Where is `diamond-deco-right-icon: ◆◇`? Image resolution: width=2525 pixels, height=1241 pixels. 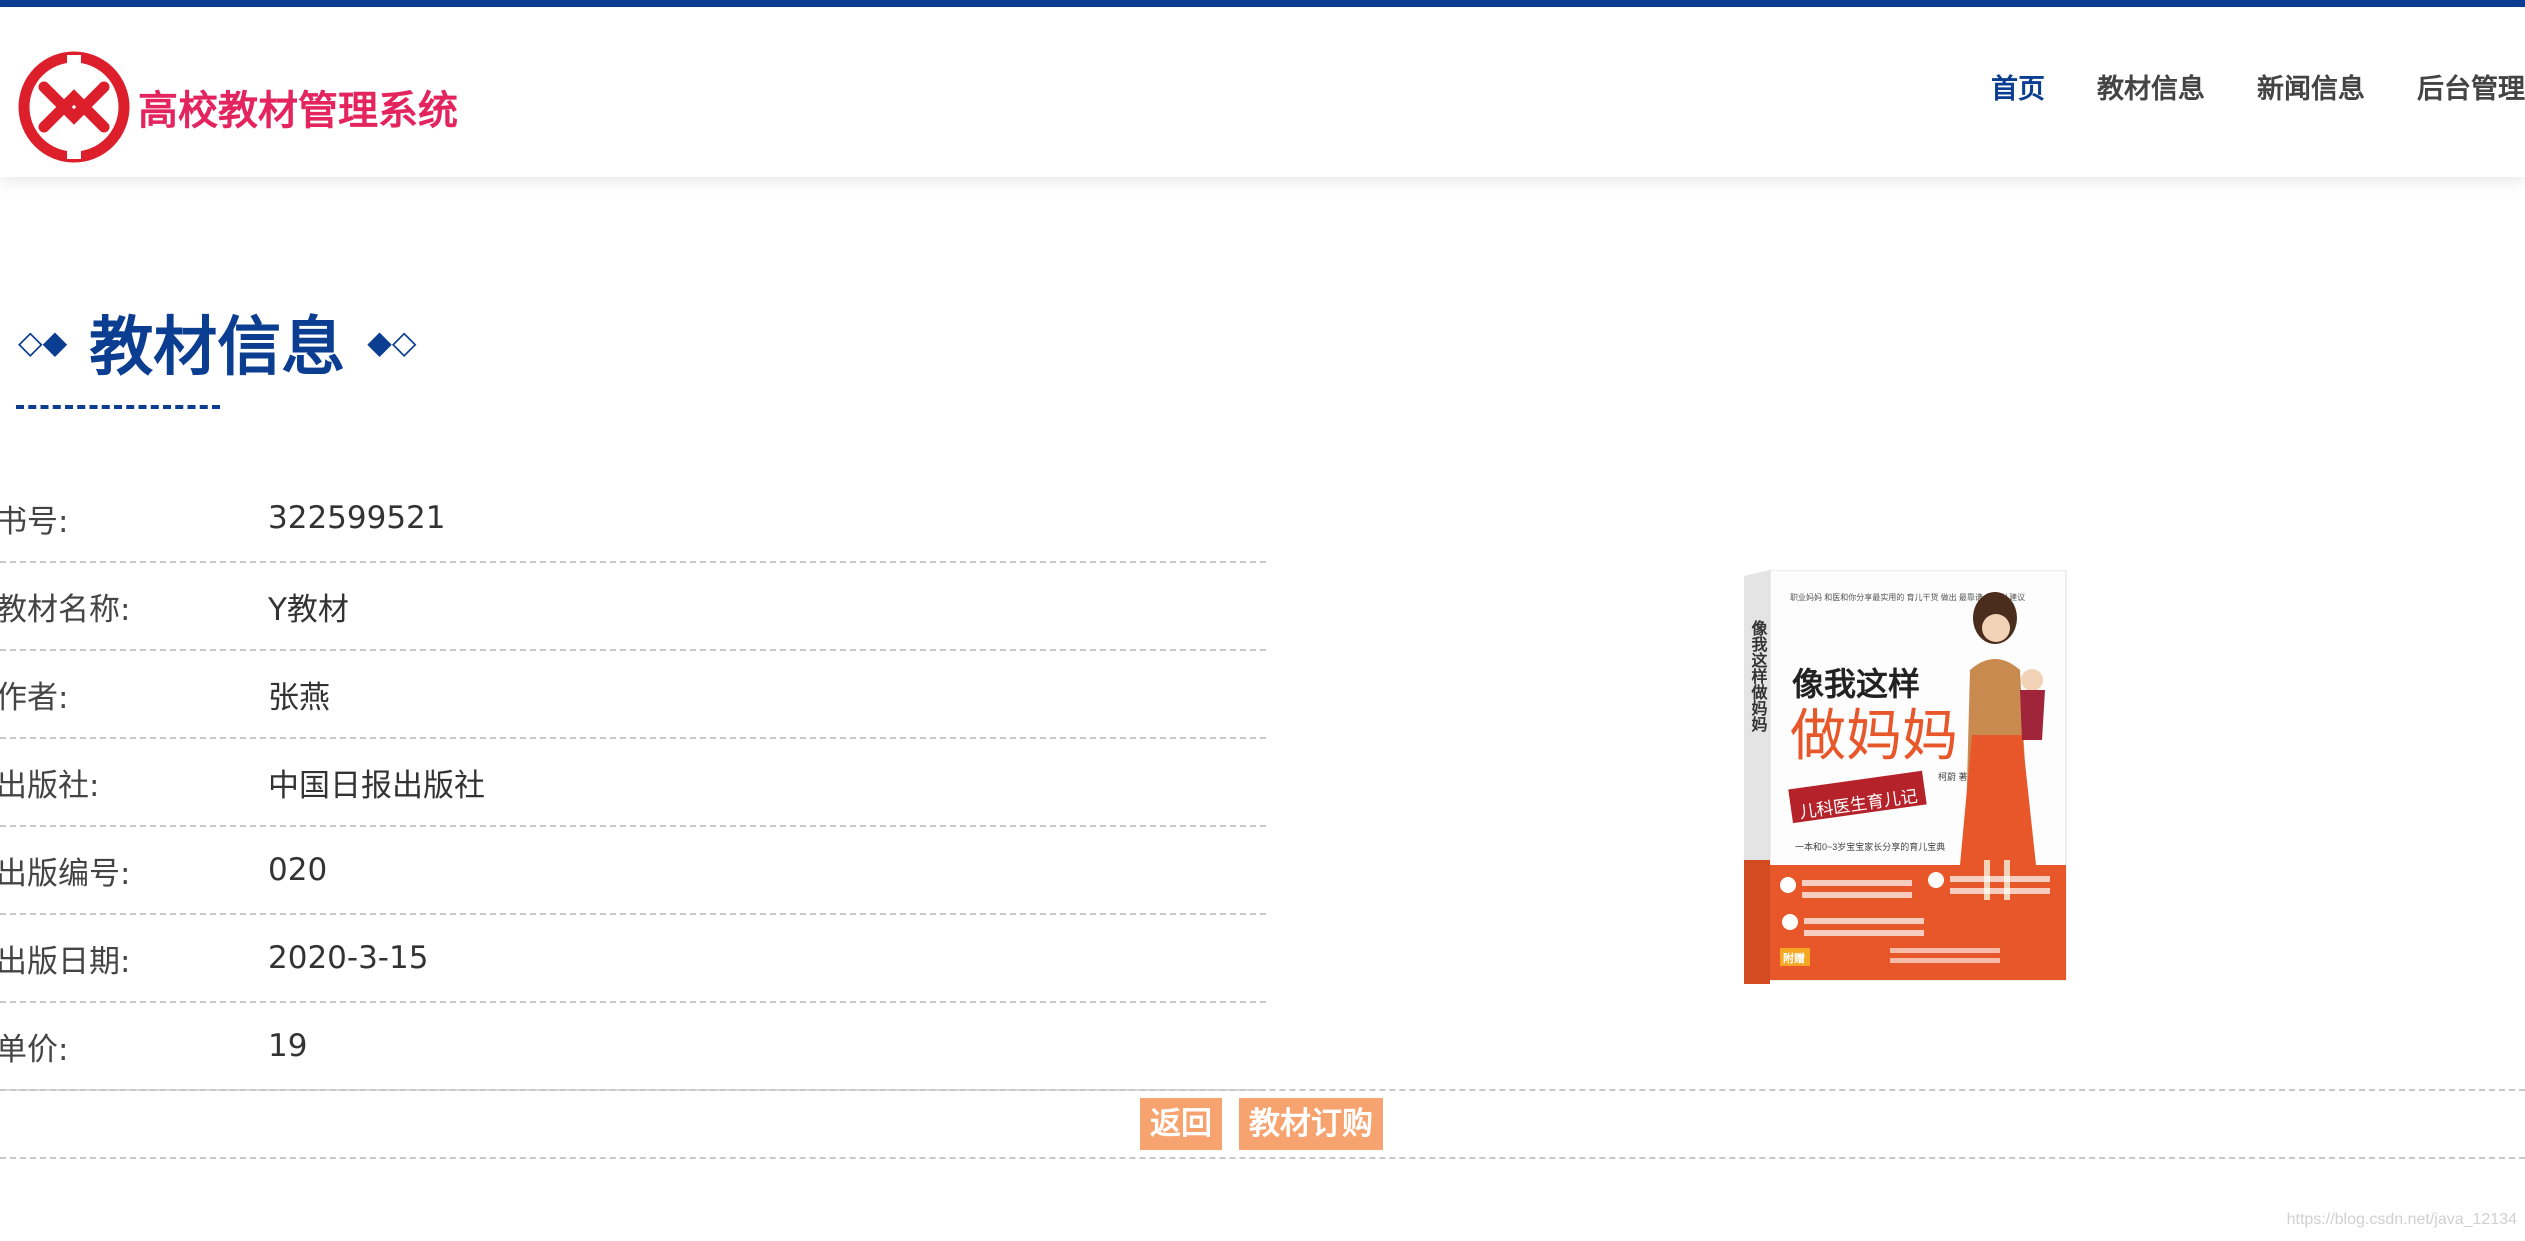
diamond-deco-right-icon: ◆◇ is located at coordinates (392, 342).